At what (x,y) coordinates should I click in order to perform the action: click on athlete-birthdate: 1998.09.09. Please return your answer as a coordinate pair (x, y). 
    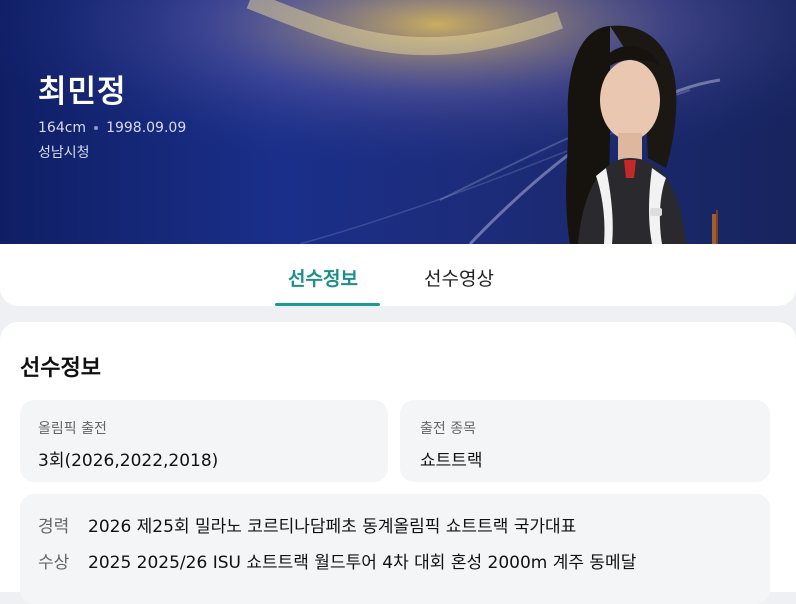
    Looking at the image, I should click on (146, 128).